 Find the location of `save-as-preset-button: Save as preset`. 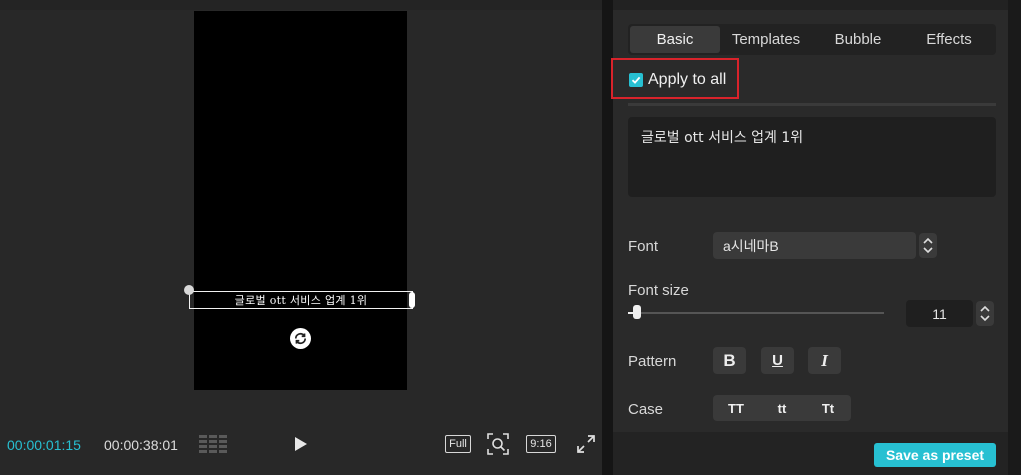

save-as-preset-button: Save as preset is located at coordinates (935, 455).